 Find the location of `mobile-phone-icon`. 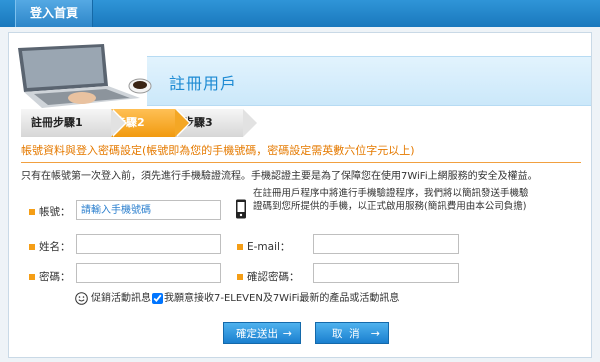

mobile-phone-icon is located at coordinates (241, 209).